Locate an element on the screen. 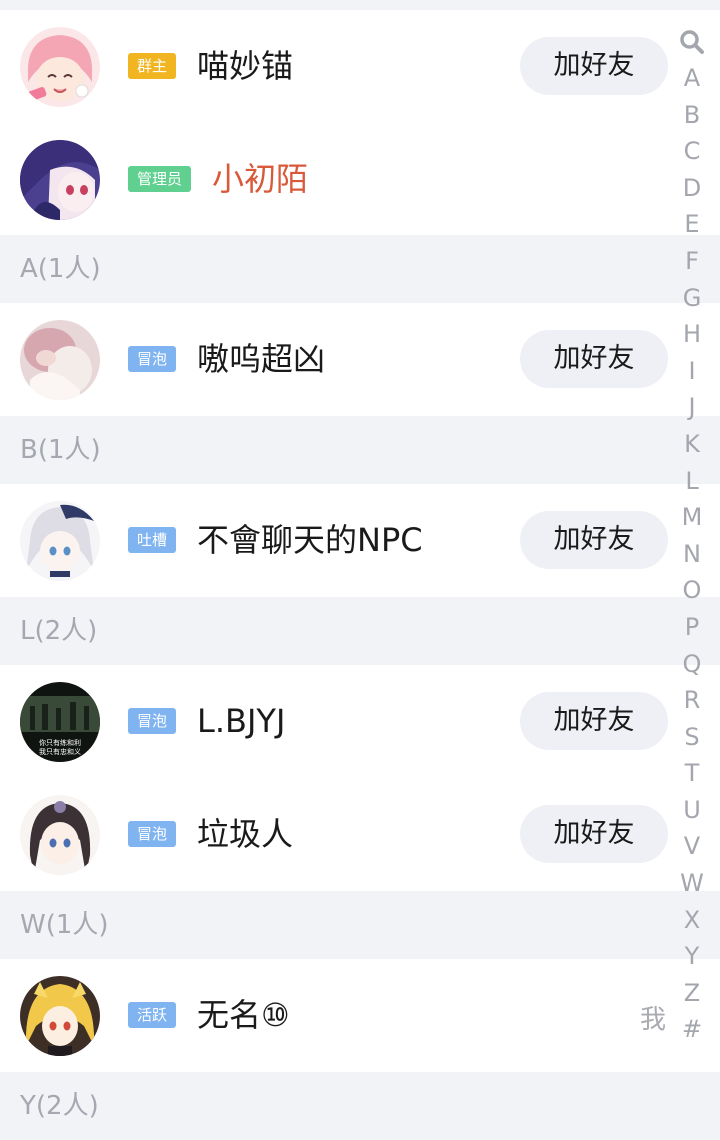  index-letter: B is located at coordinates (692, 115).